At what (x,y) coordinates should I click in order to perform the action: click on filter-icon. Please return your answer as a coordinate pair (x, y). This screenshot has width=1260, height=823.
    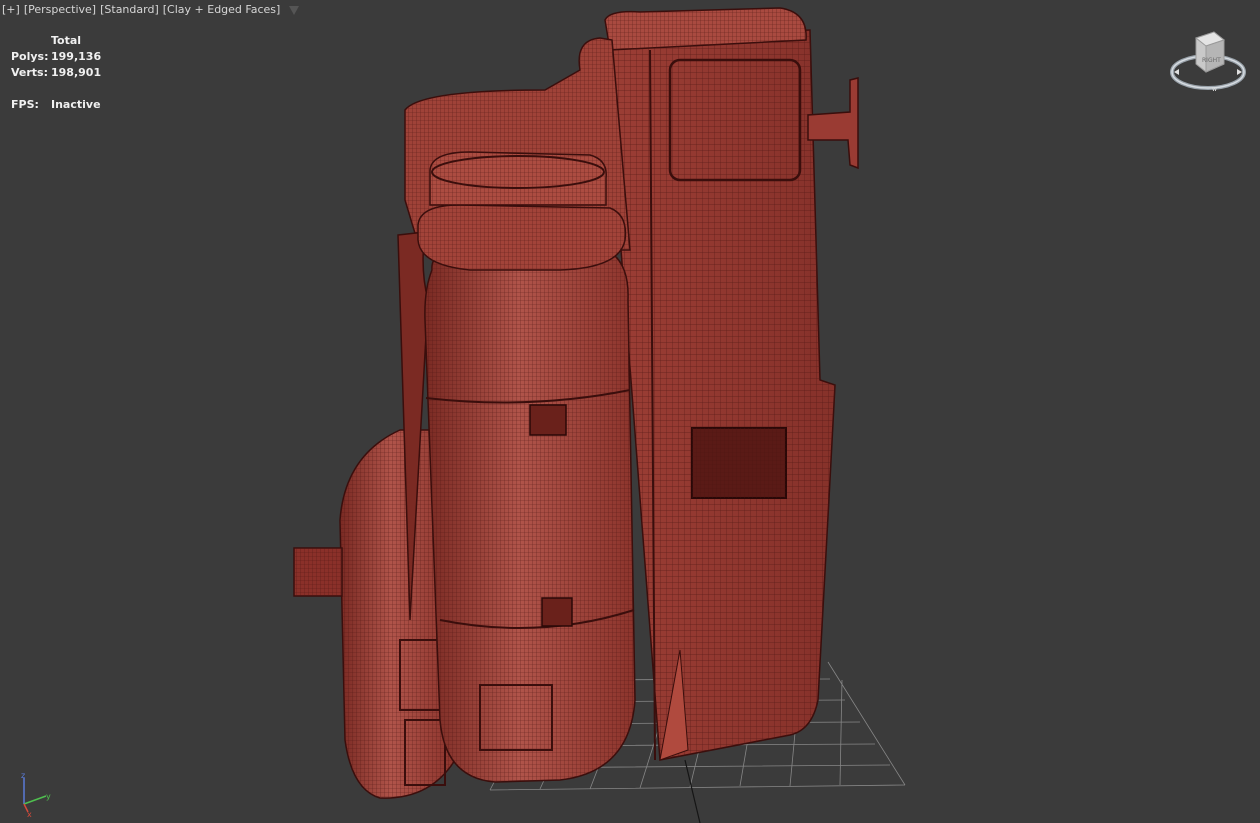
    Looking at the image, I should click on (294, 10).